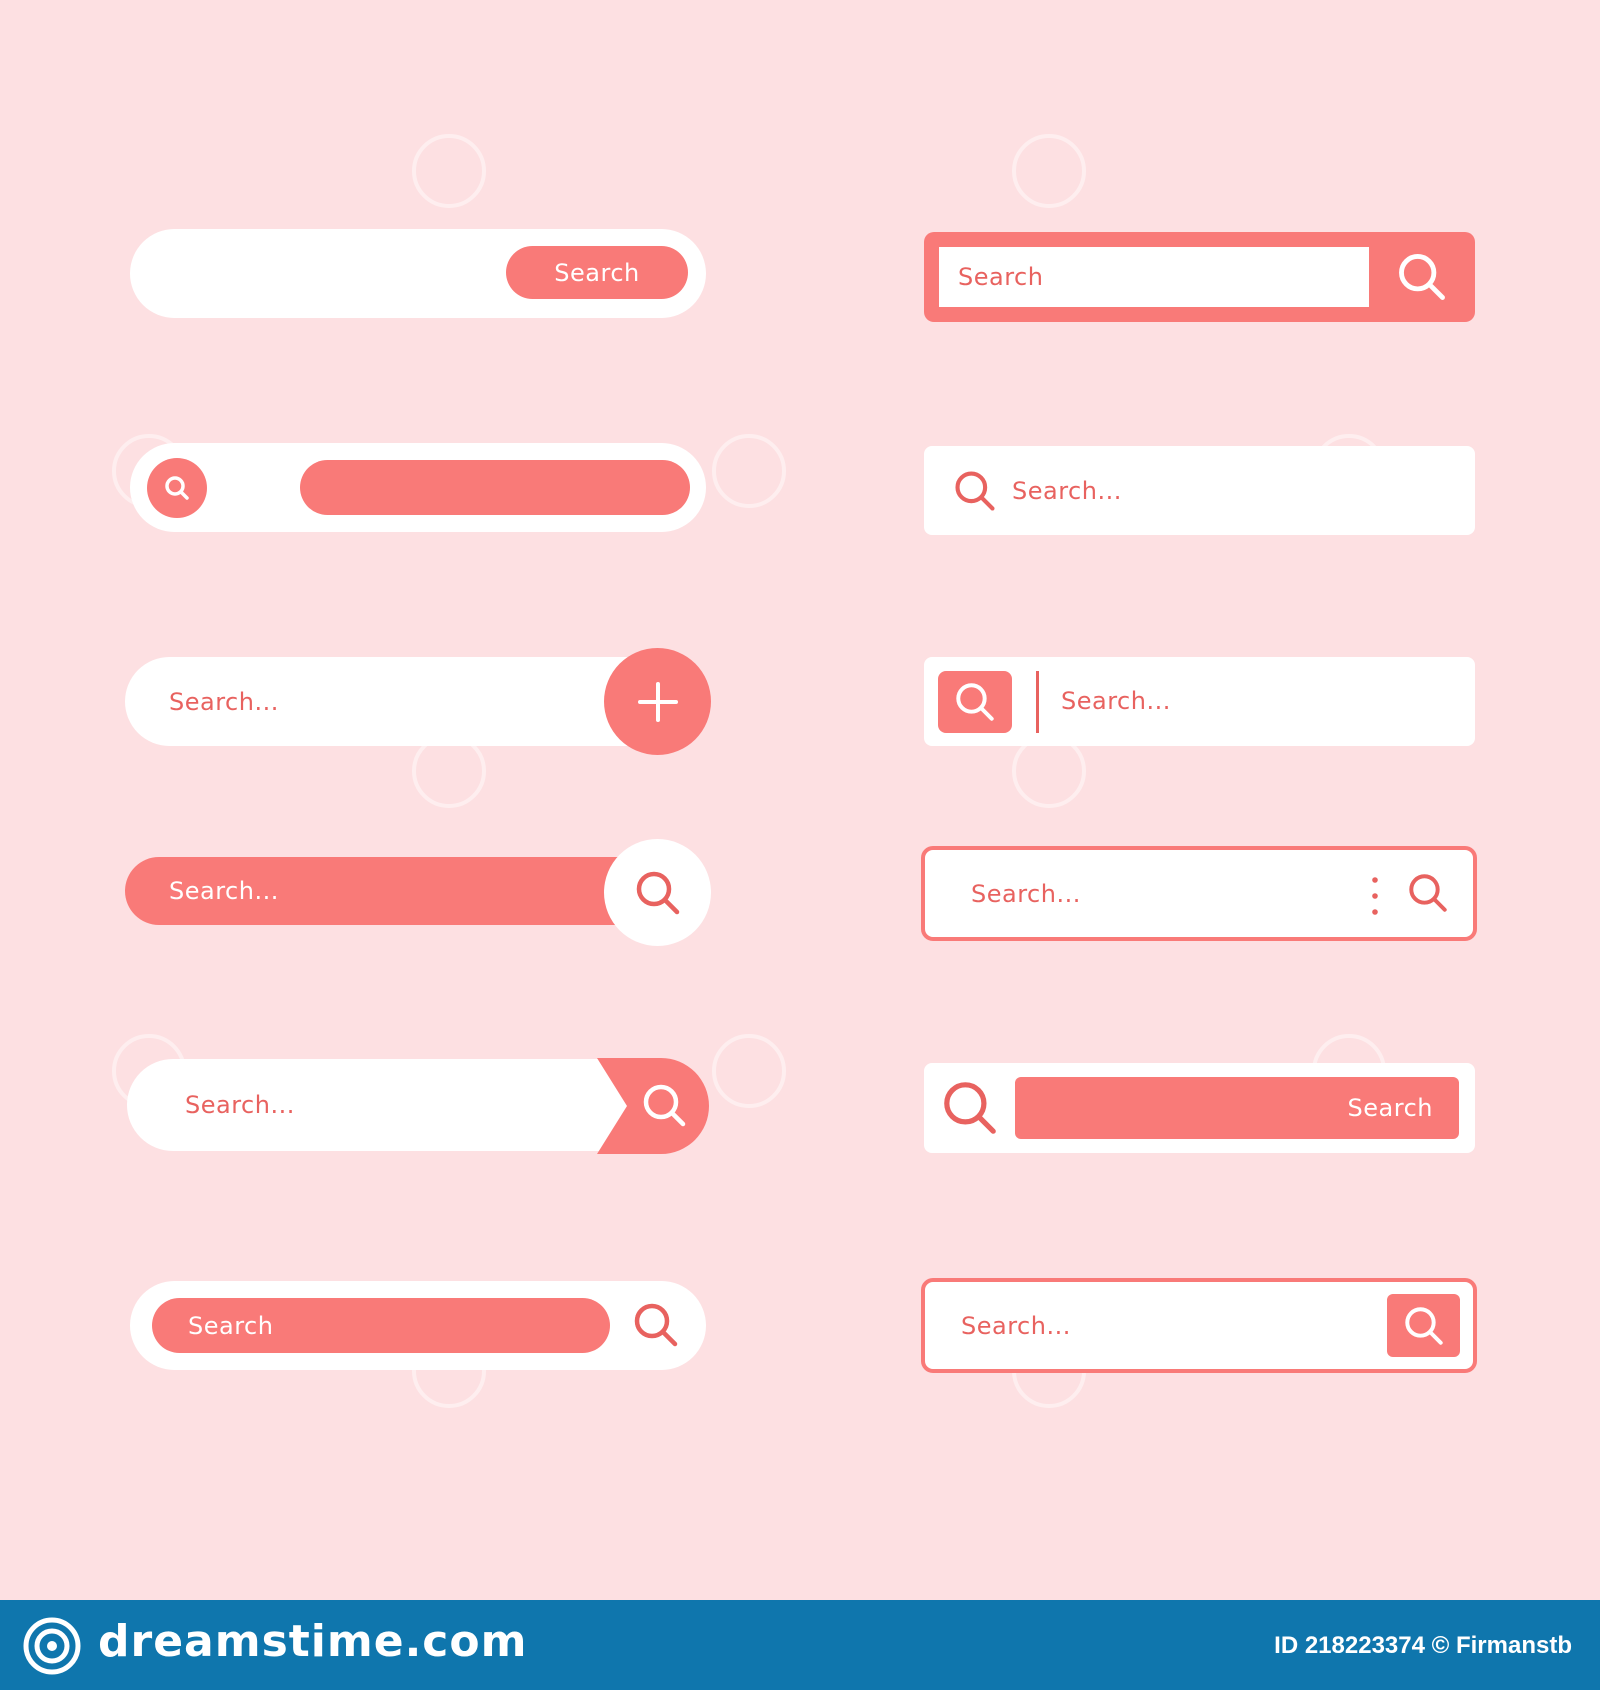 The width and height of the screenshot is (1600, 1690). I want to click on ribbon-shape, so click(653, 1106).